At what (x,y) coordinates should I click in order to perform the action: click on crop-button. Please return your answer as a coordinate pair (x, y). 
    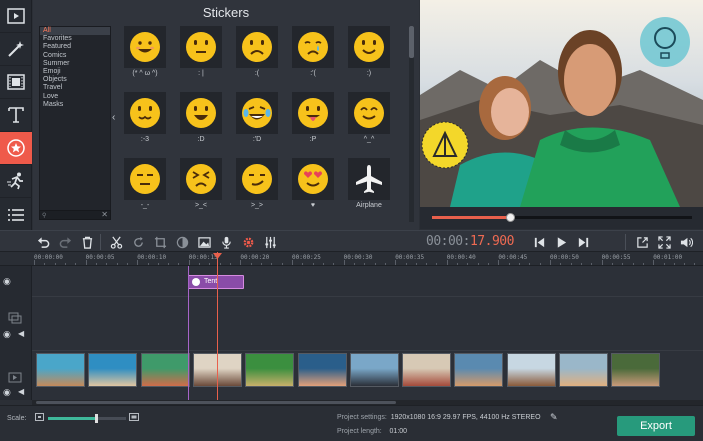
    Looking at the image, I should click on (160, 242).